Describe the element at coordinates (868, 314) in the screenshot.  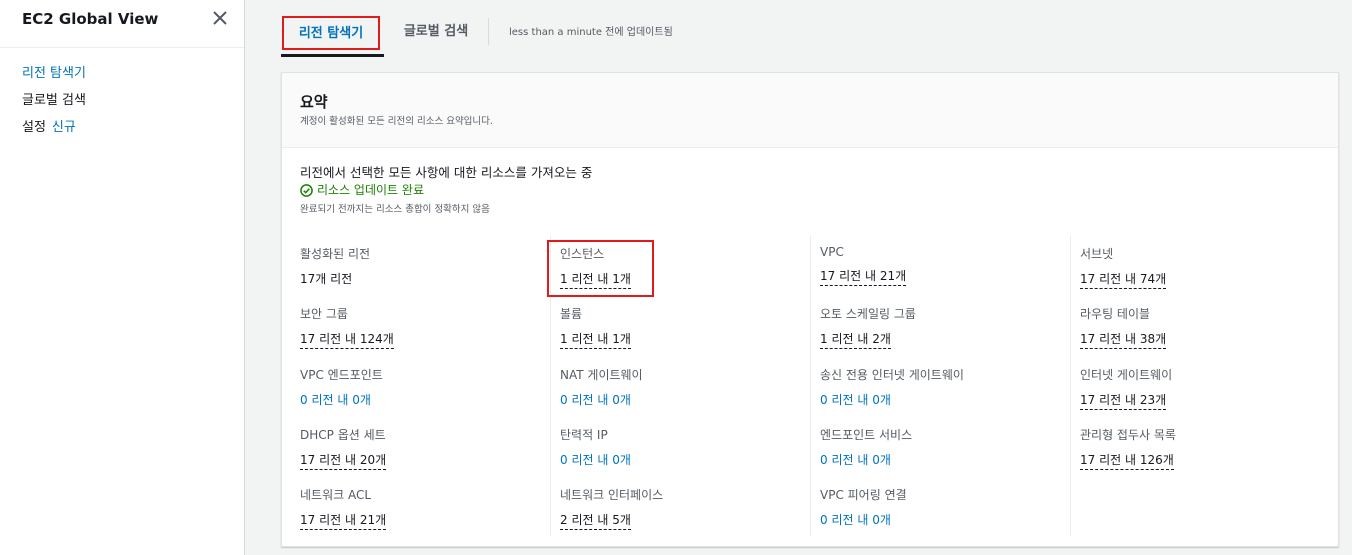
I see `metric-label: 오토 스케일링 그룹` at that location.